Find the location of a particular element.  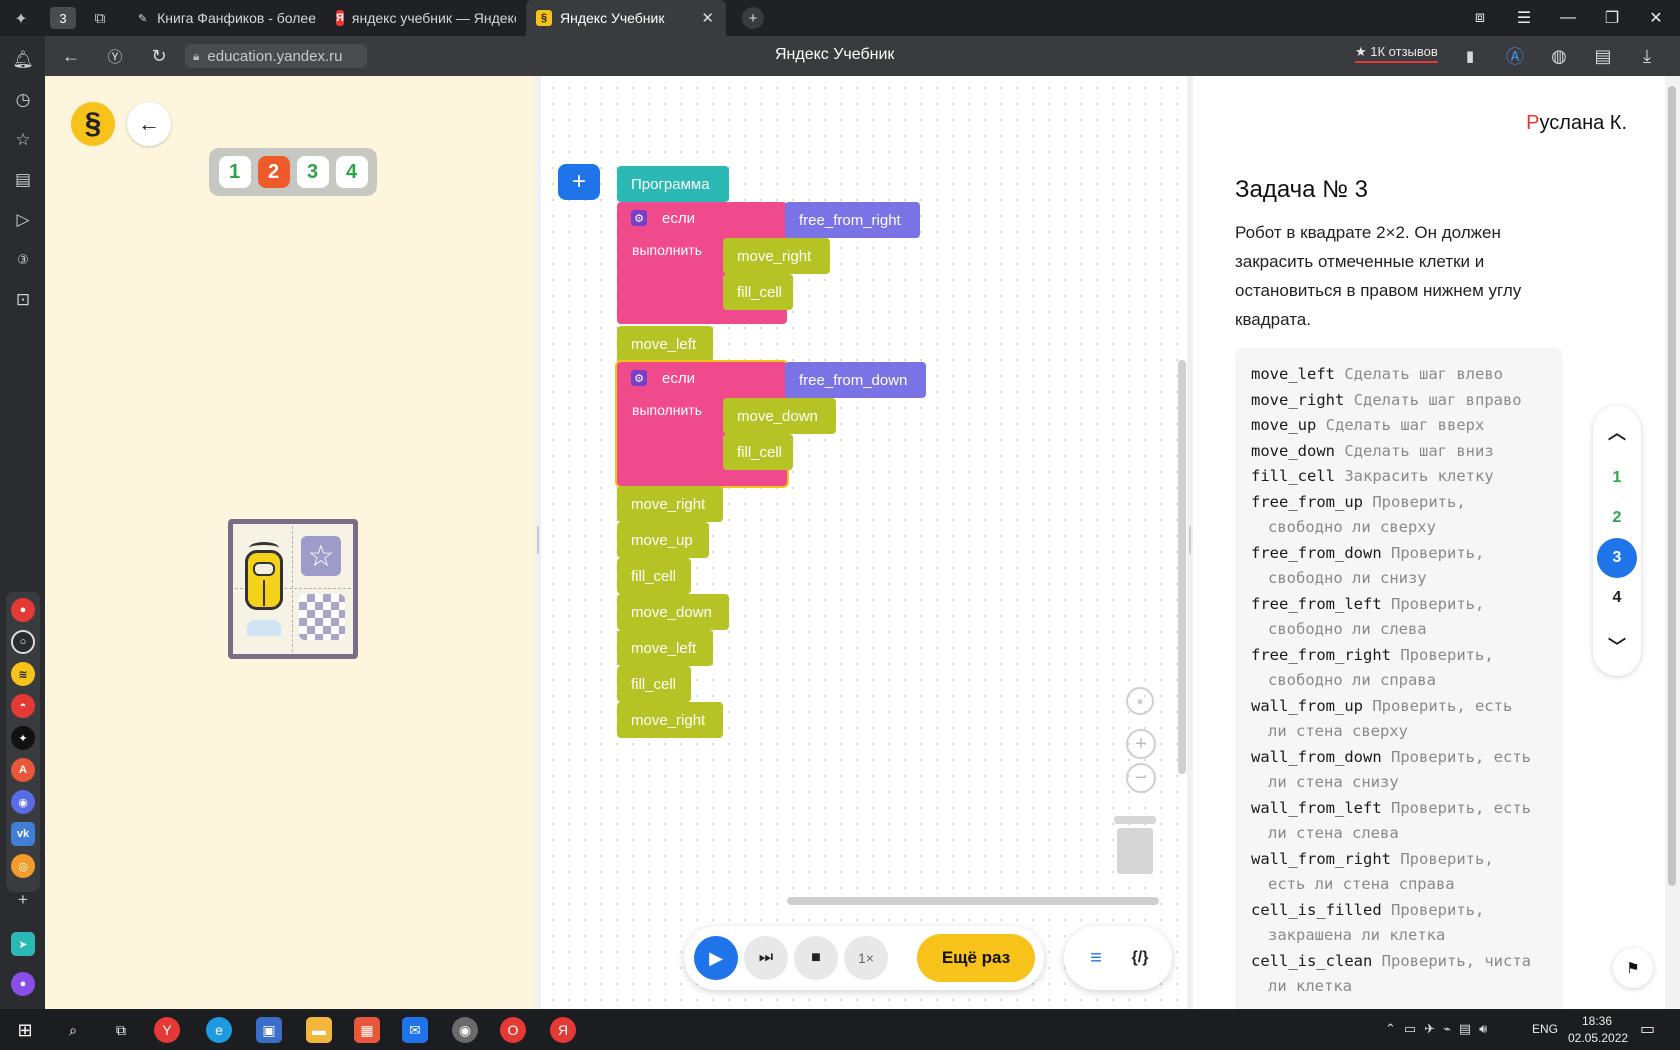

tab-yandex-uchebnik: § Яндекс Учебник ✕ is located at coordinates (626, 18).